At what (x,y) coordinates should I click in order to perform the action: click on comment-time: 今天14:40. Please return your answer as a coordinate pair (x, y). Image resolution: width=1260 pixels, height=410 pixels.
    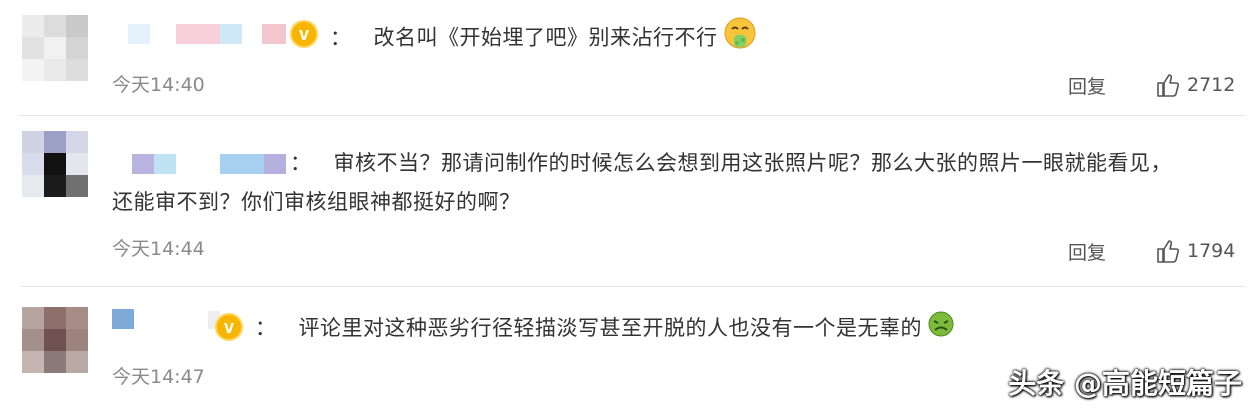
    Looking at the image, I should click on (158, 85).